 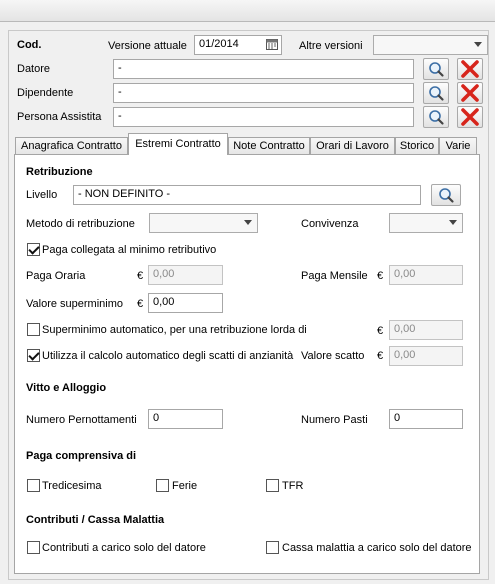 What do you see at coordinates (29, 45) in the screenshot?
I see `cod-label: Cod.` at bounding box center [29, 45].